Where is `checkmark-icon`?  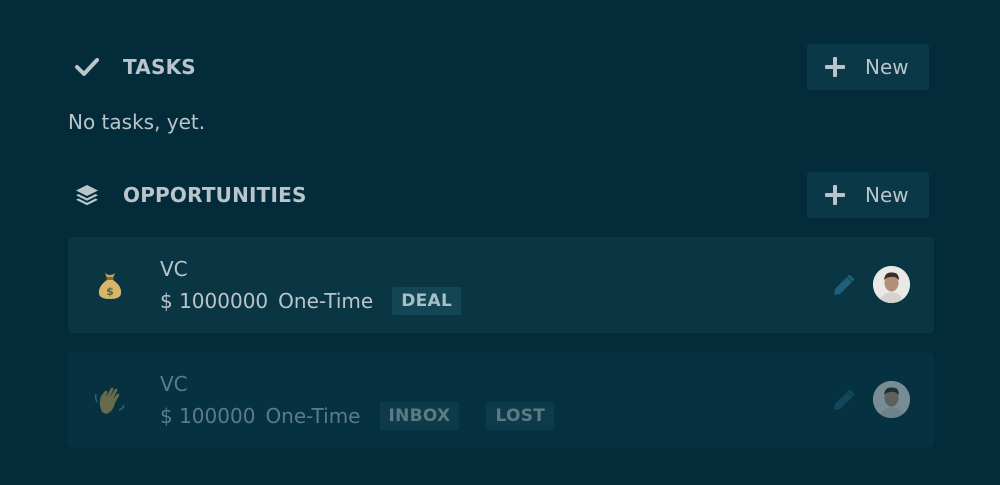 checkmark-icon is located at coordinates (87, 67).